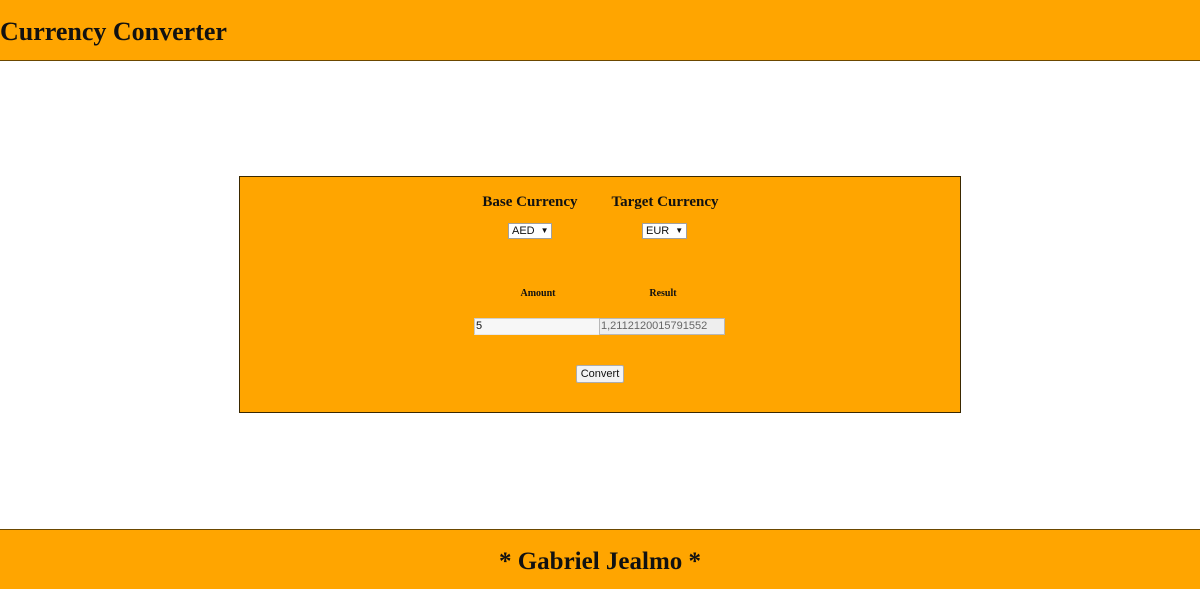 Image resolution: width=1200 pixels, height=589 pixels. Describe the element at coordinates (538, 293) in the screenshot. I see `amount-label: Amount` at that location.